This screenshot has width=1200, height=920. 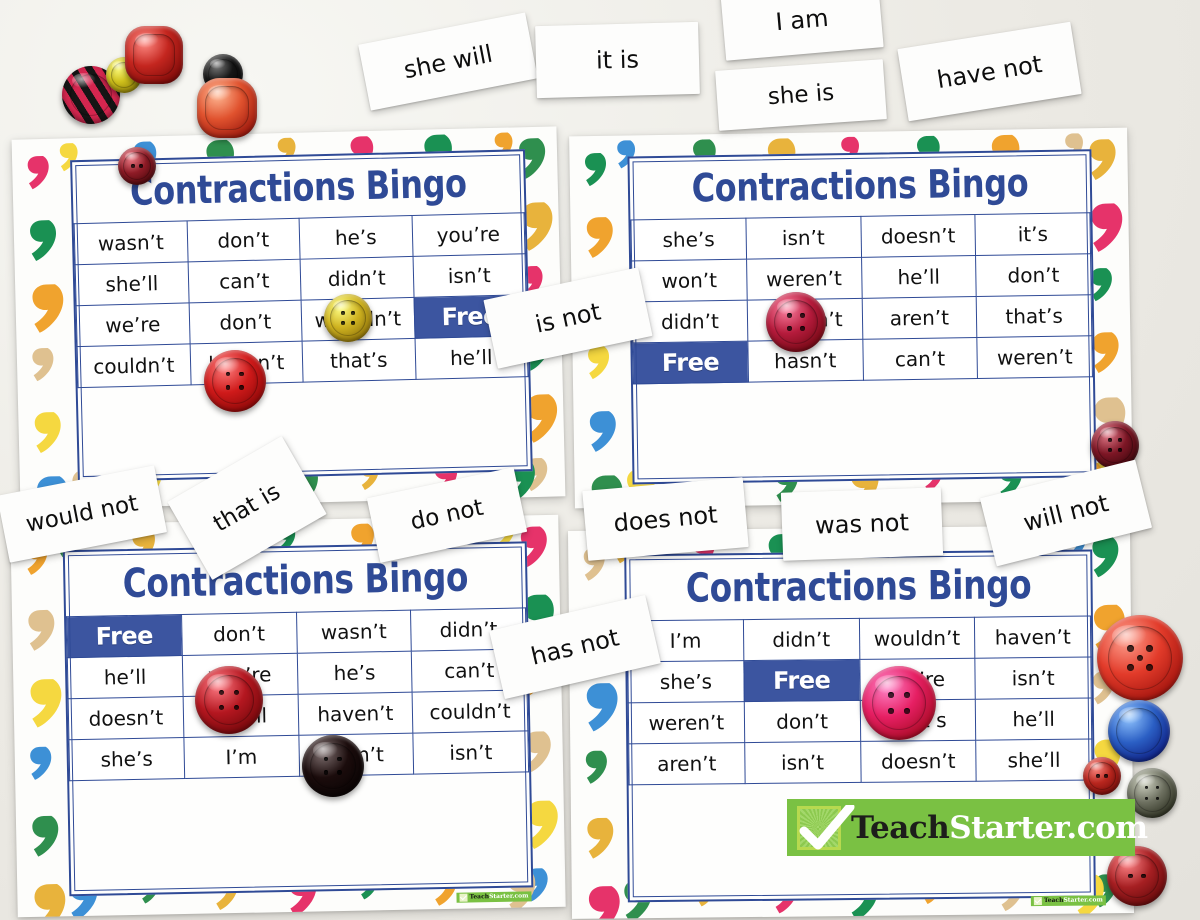 I want to click on button-red-glossy, so click(x=235, y=381).